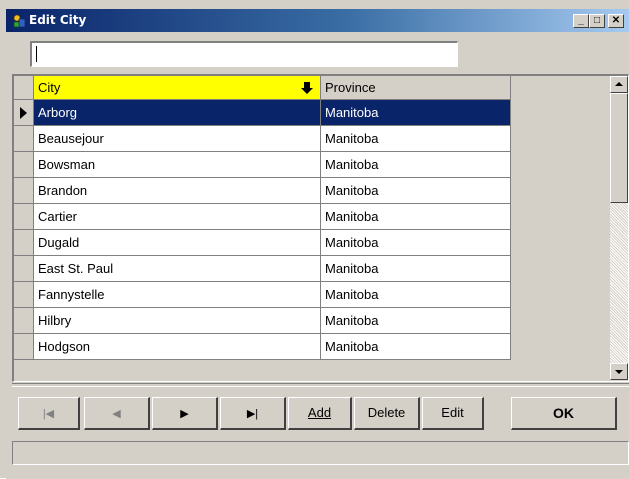  I want to click on cell-city: Arborg, so click(177, 113).